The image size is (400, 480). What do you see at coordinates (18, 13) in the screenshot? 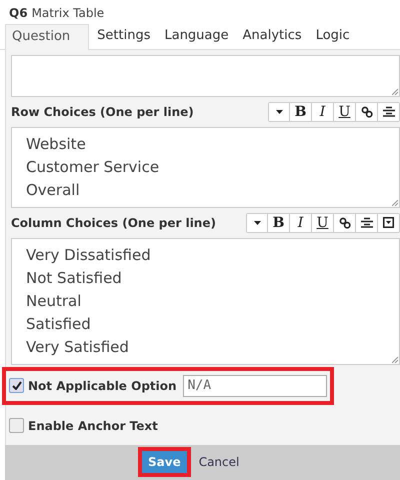
I see `question-number: Q6` at bounding box center [18, 13].